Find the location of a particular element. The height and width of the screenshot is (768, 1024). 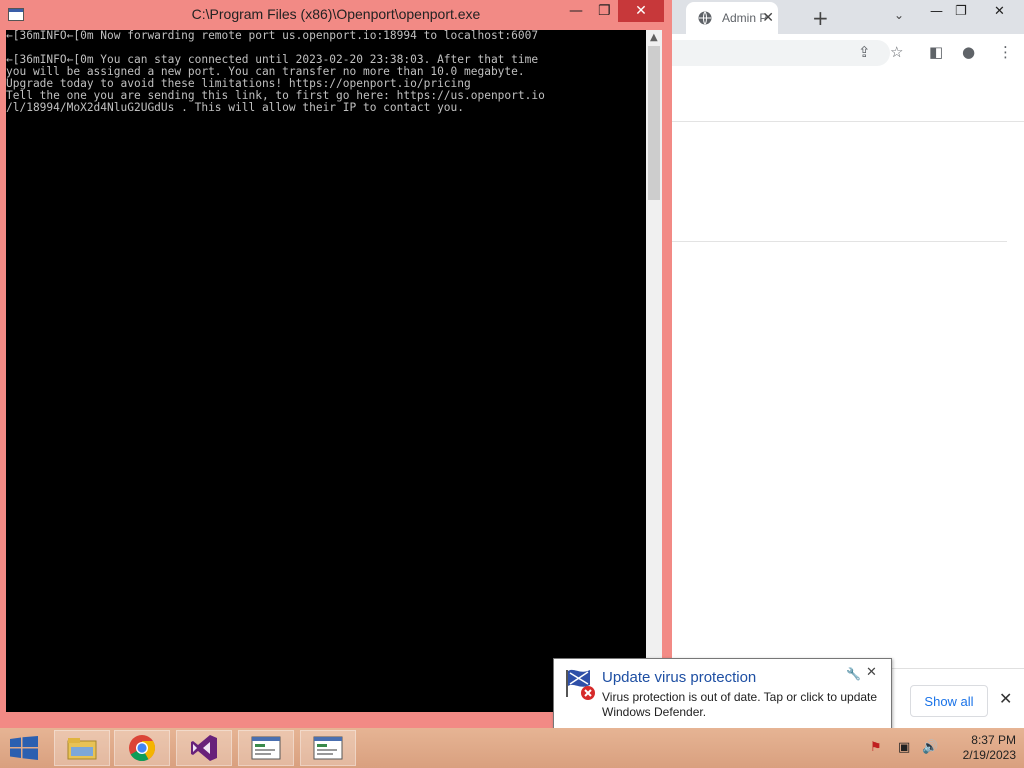

wrench-icon: 🔧 is located at coordinates (853, 674).